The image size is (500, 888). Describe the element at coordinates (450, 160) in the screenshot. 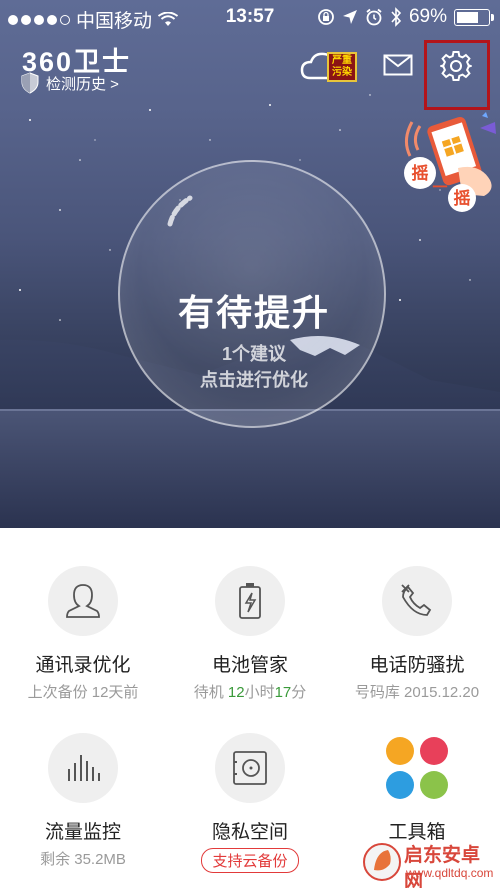

I see `shake-promo-icon: 摇 一 摇` at that location.